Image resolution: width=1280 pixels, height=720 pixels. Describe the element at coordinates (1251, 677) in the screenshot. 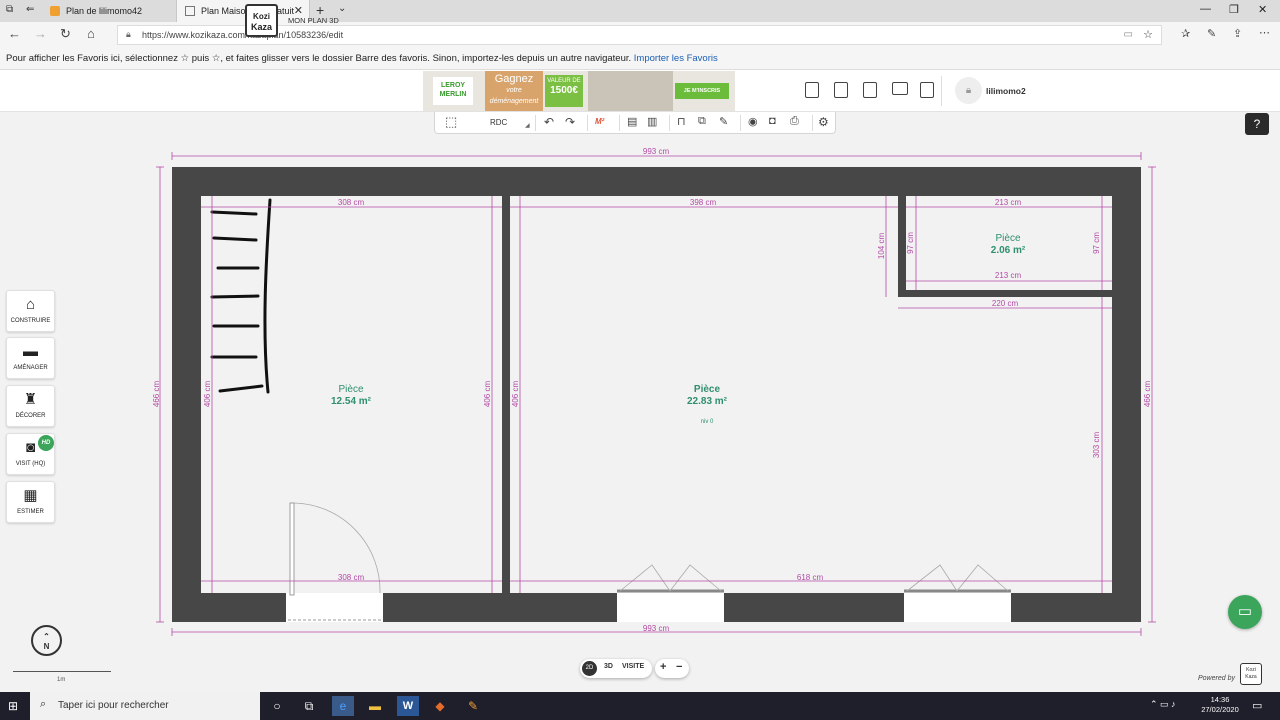

I see `logo-text-bottom: Kaza` at that location.